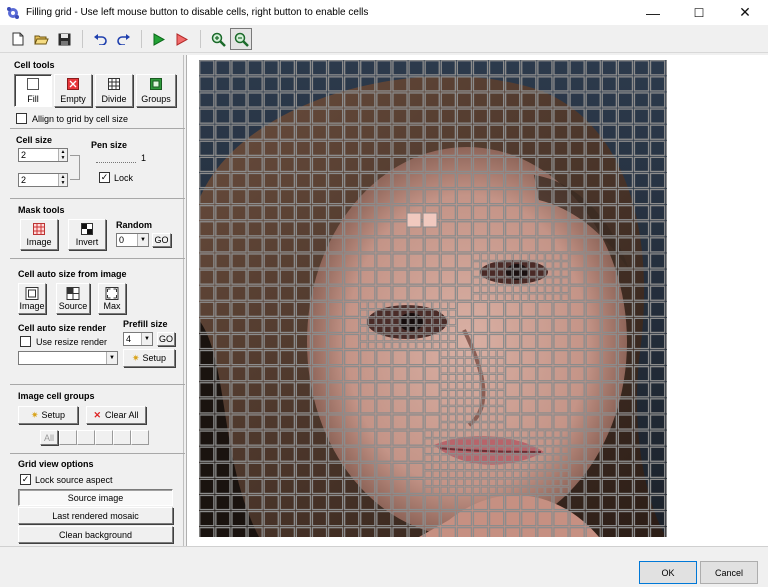 The height and width of the screenshot is (587, 768). I want to click on groups-button: Groups, so click(156, 90).